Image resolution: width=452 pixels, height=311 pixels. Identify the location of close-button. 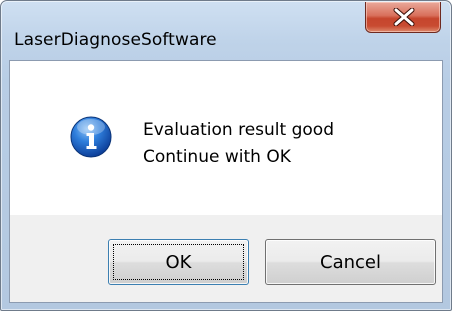
(403, 17).